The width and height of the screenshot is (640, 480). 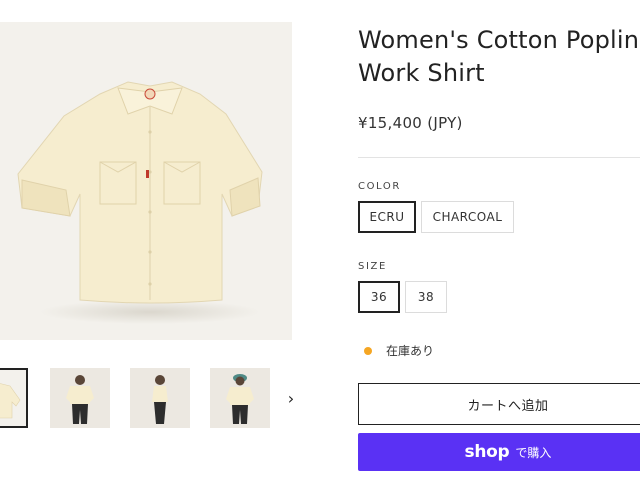 I want to click on product-title-line2: Work Shirt, so click(x=421, y=73).